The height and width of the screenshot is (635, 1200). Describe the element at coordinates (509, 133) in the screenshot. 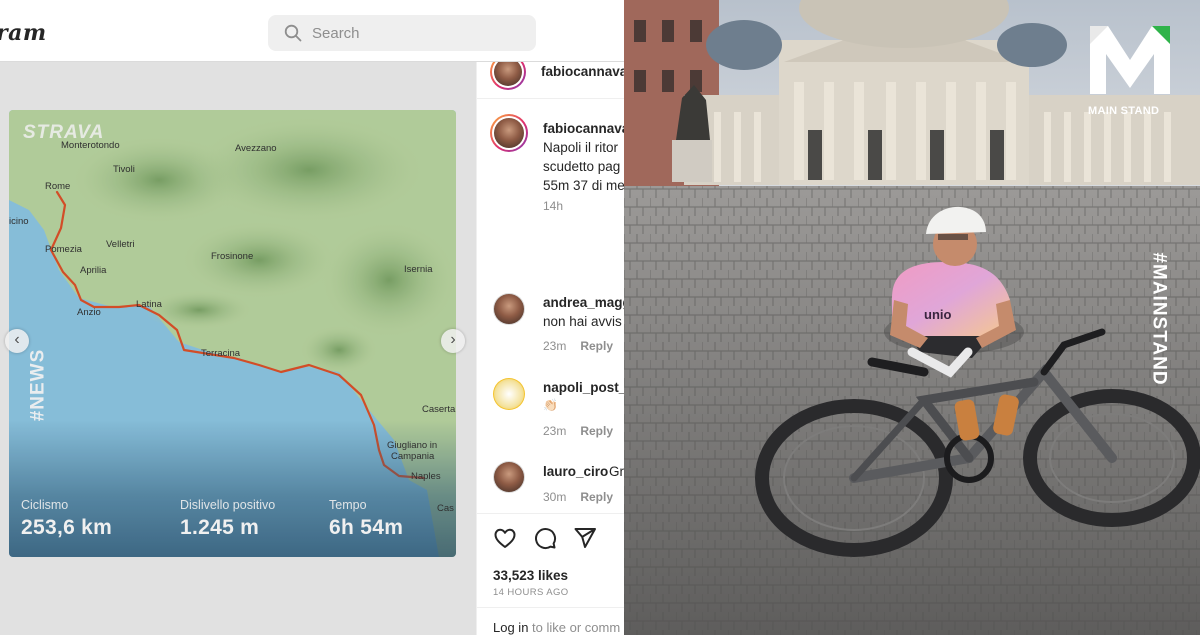

I see `caption-avatar` at that location.